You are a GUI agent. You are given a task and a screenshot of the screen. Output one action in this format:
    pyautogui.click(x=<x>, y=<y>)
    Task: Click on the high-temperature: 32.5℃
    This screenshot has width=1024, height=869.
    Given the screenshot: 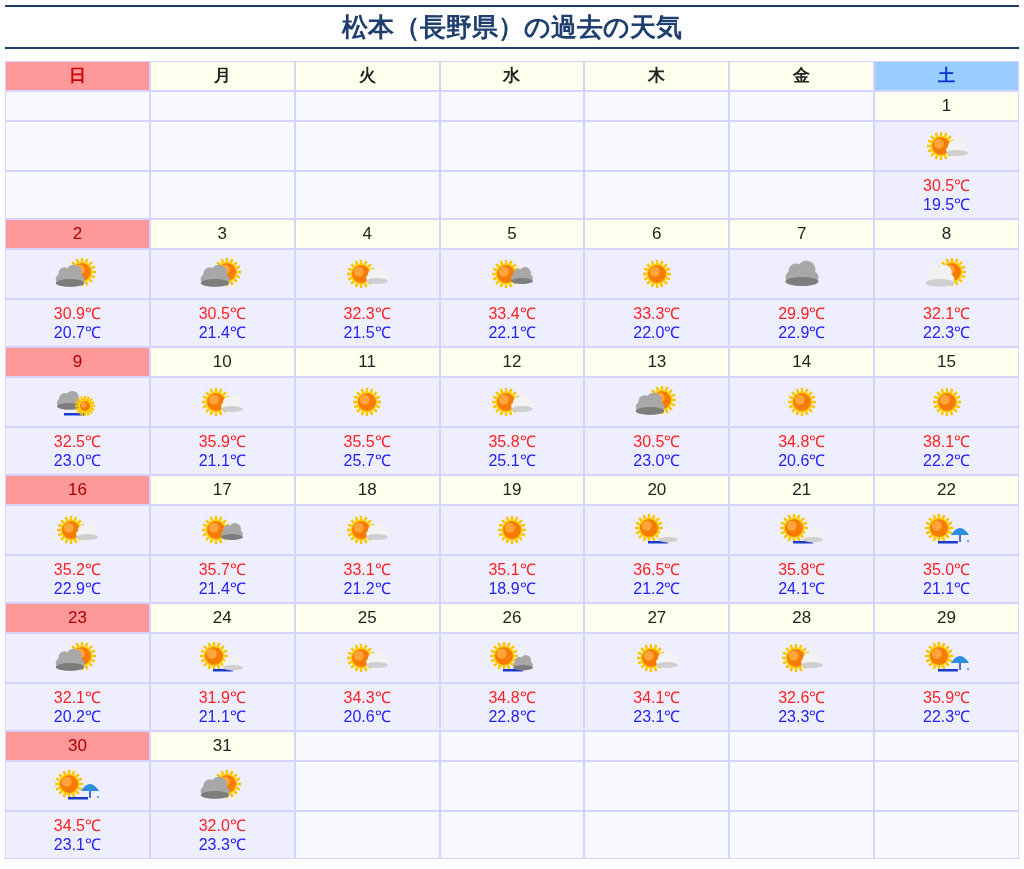 What is the action you would take?
    pyautogui.click(x=77, y=441)
    